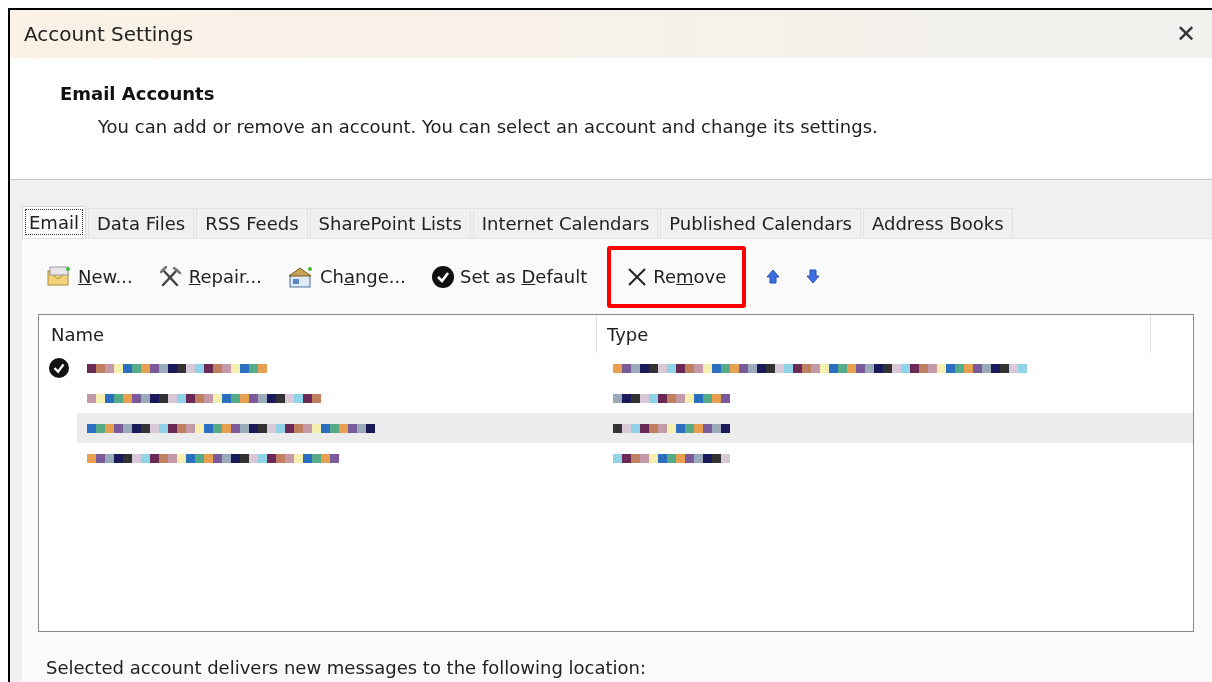 The height and width of the screenshot is (682, 1212). I want to click on default-button: Set as Default, so click(510, 276).